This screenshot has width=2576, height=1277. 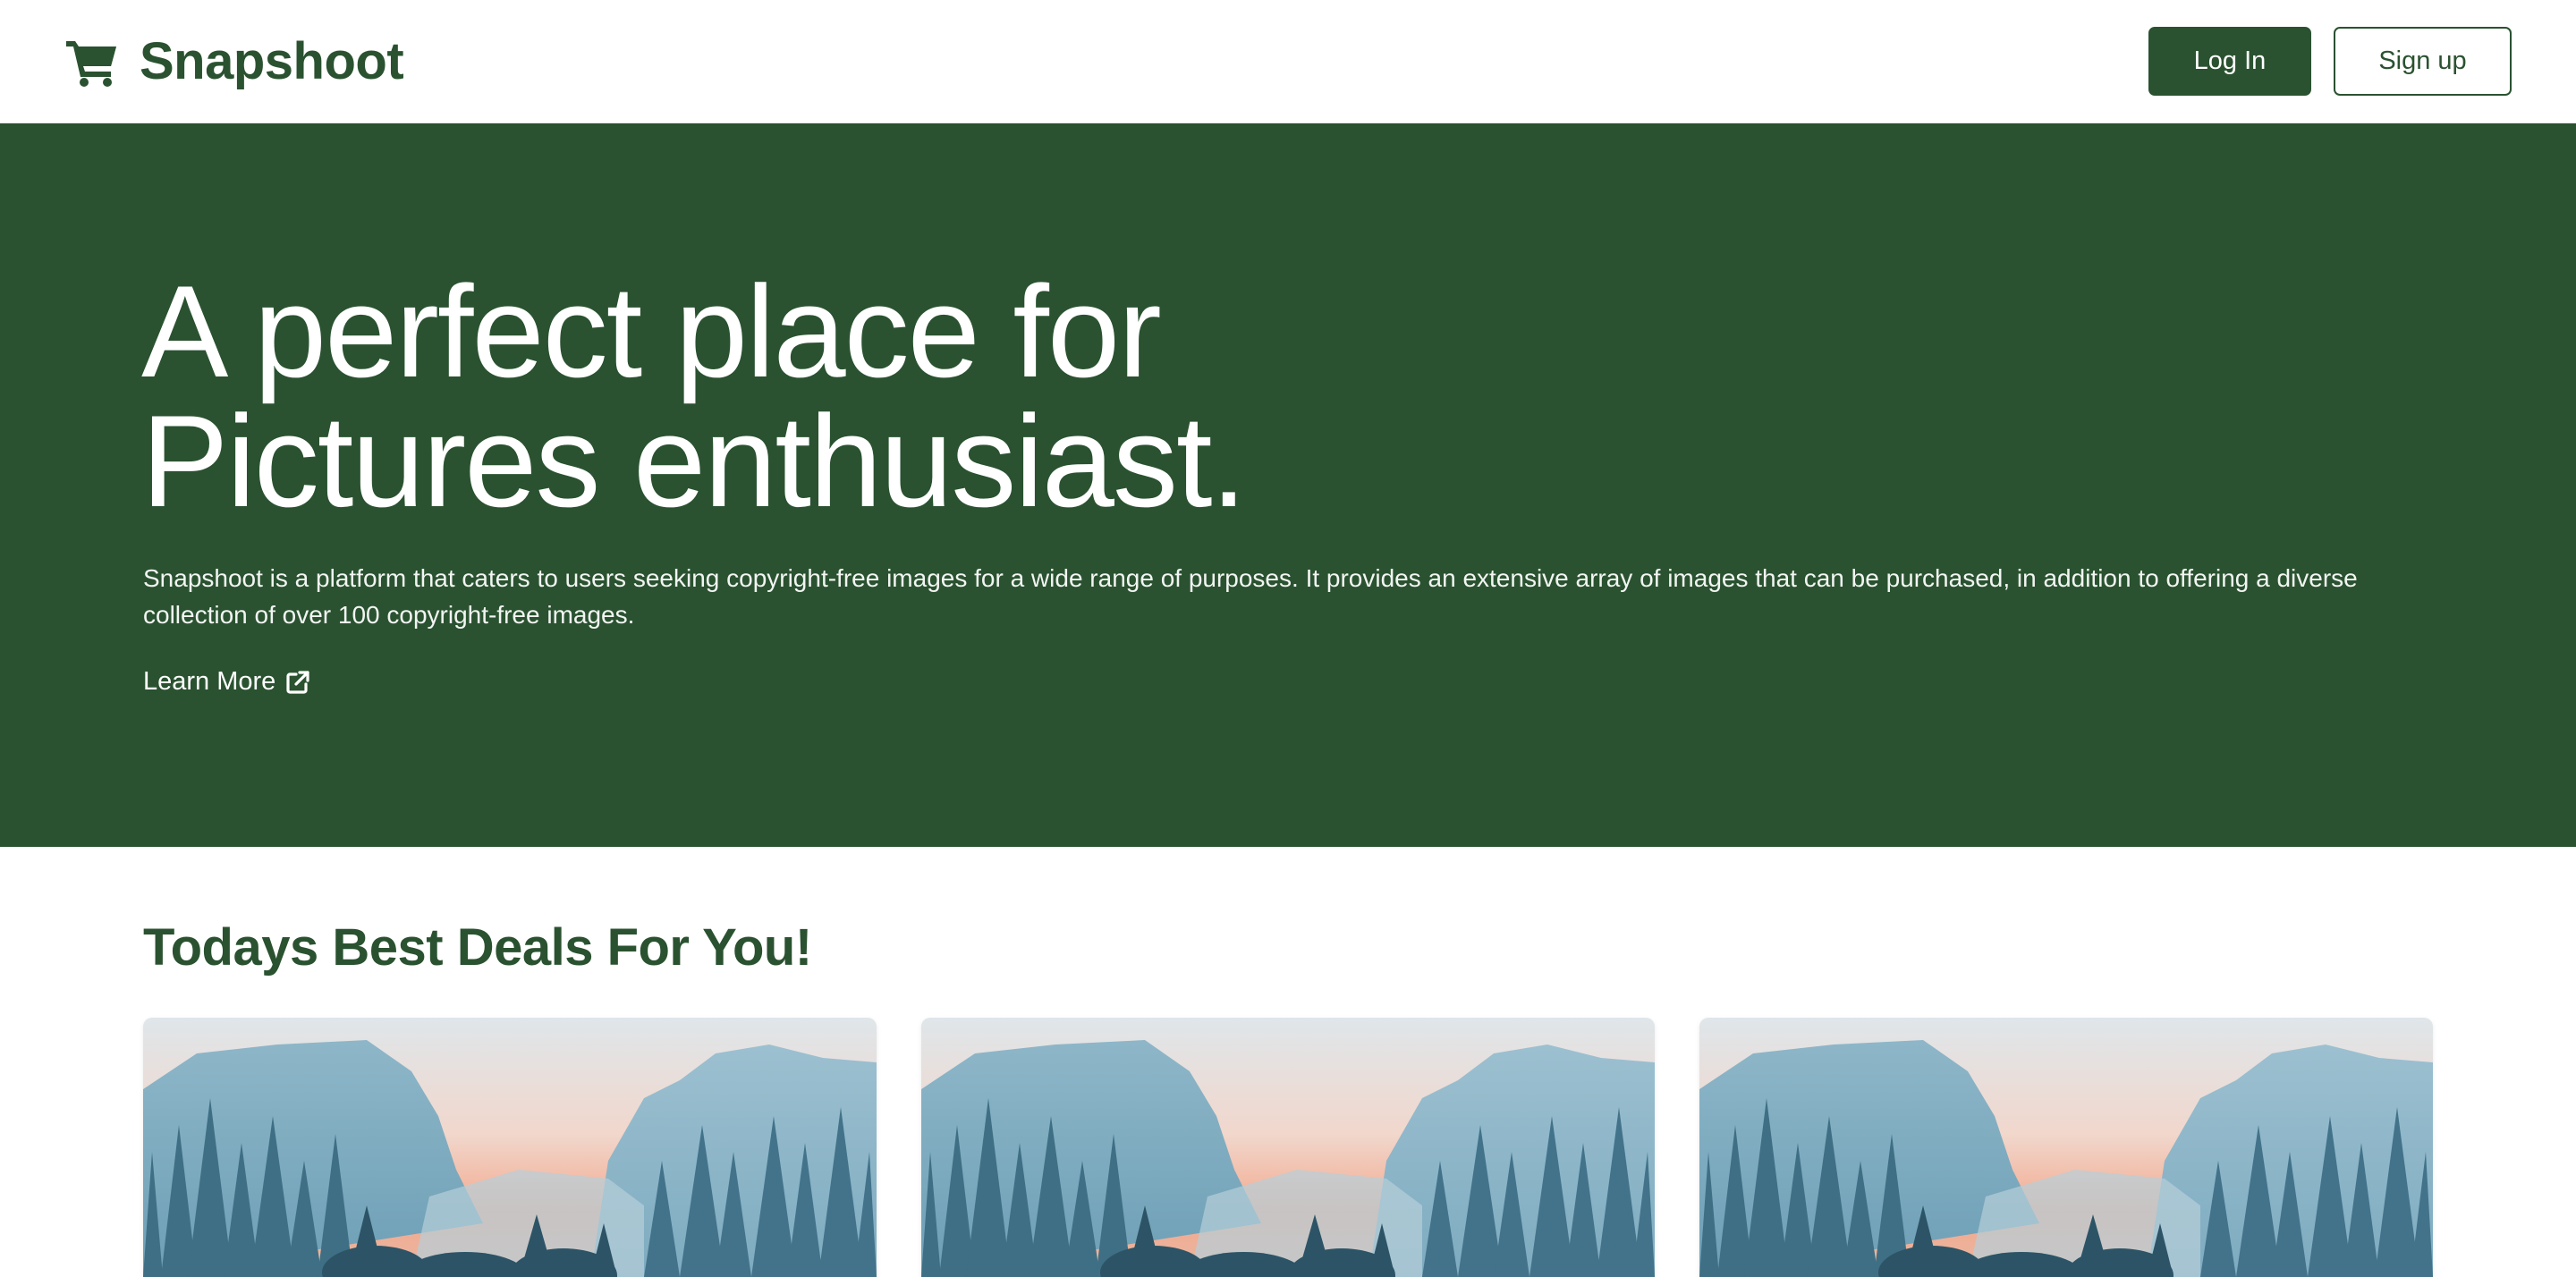 I want to click on learn-more-link: Learn More, so click(x=227, y=682).